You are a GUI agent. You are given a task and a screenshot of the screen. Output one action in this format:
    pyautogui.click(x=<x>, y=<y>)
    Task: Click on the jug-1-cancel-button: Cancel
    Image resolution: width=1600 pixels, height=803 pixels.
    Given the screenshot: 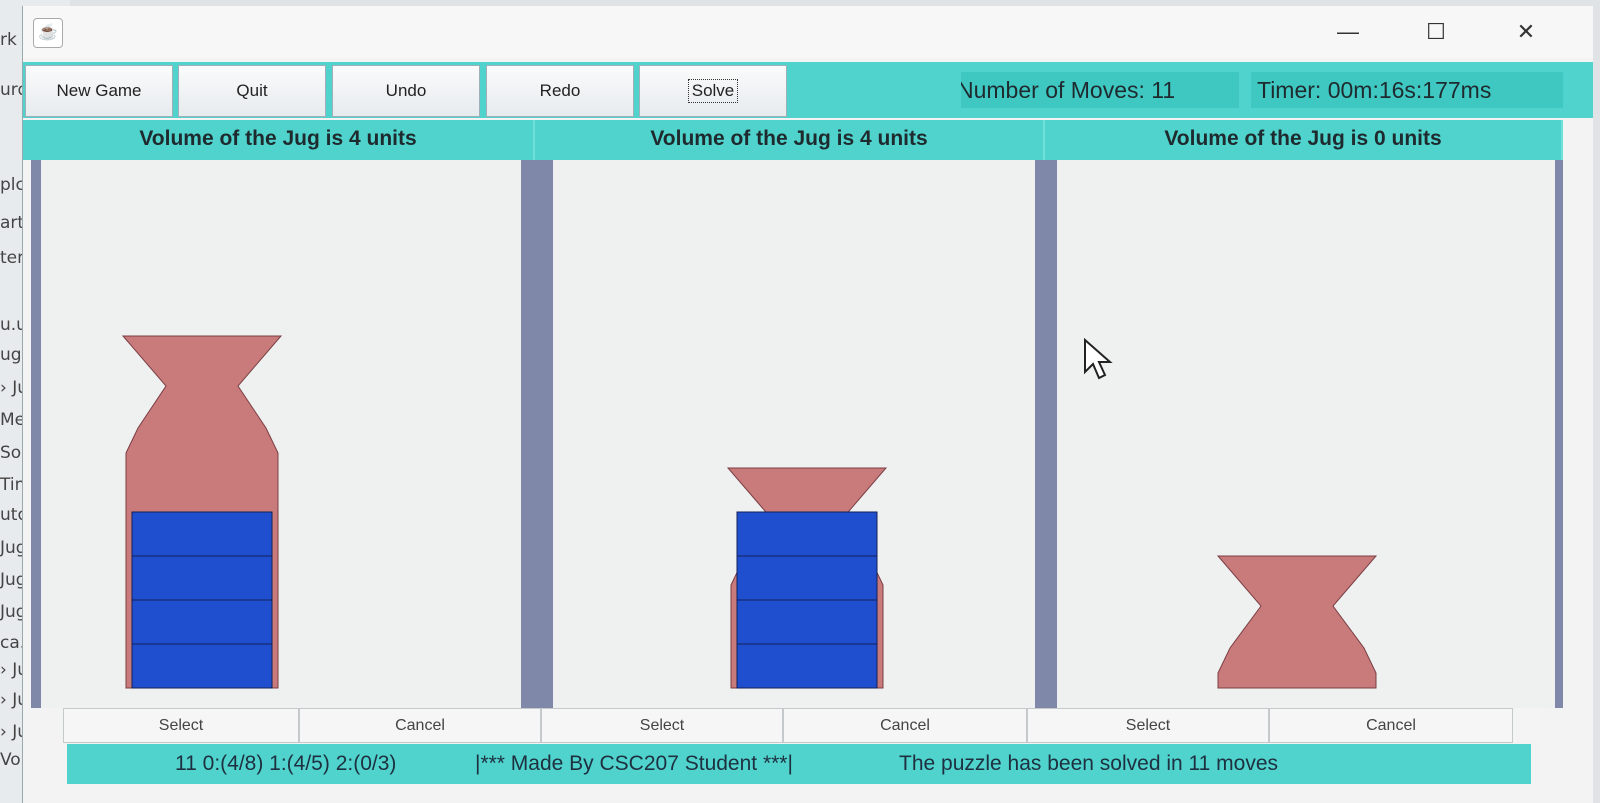 What is the action you would take?
    pyautogui.click(x=905, y=725)
    